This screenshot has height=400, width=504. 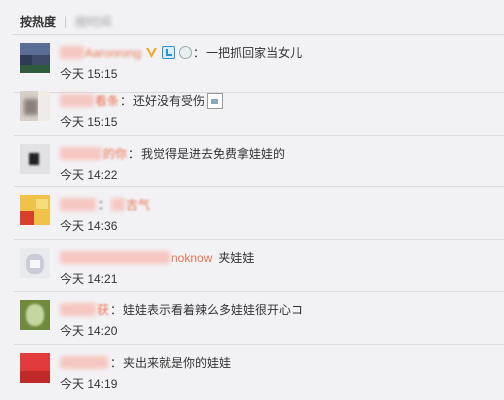 What do you see at coordinates (213, 154) in the screenshot?
I see `comment-text: 我觉得是进去免费拿娃娃的` at bounding box center [213, 154].